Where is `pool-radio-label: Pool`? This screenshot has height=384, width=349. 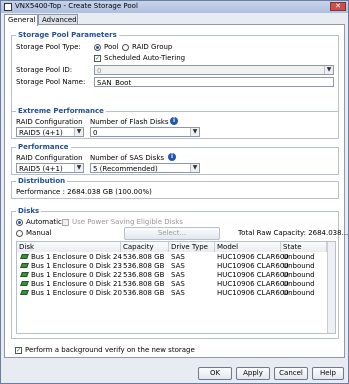
pool-radio-label: Pool is located at coordinates (111, 47).